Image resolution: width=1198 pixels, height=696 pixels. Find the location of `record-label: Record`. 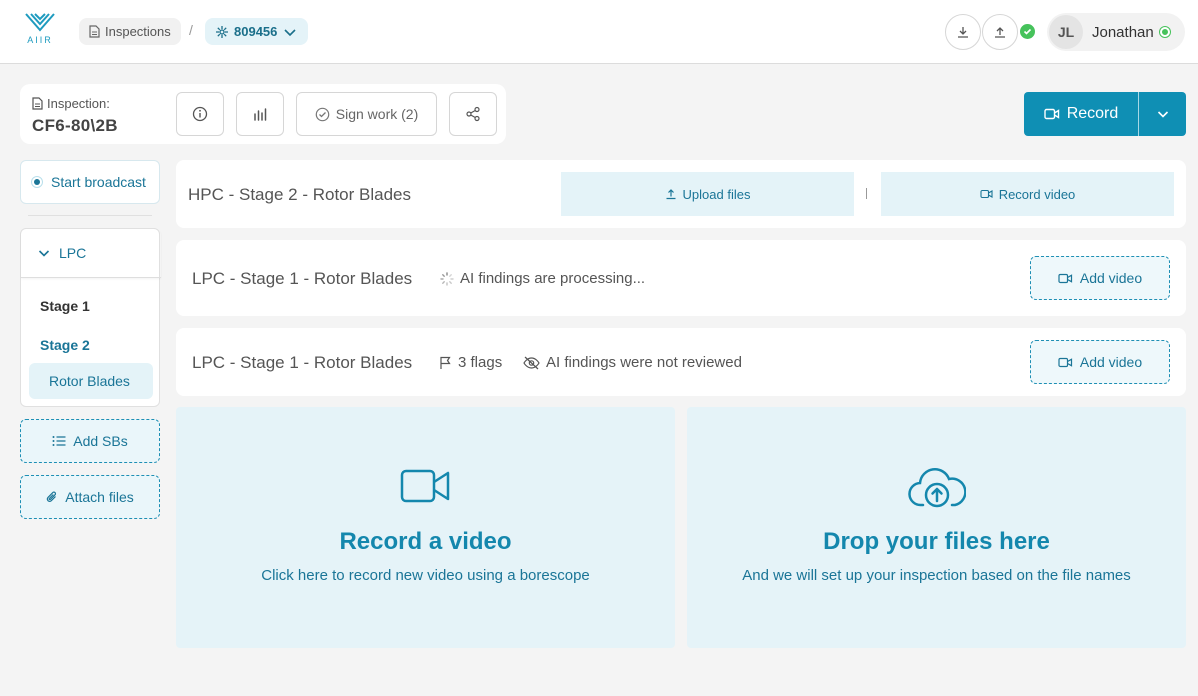

record-label: Record is located at coordinates (1092, 113).